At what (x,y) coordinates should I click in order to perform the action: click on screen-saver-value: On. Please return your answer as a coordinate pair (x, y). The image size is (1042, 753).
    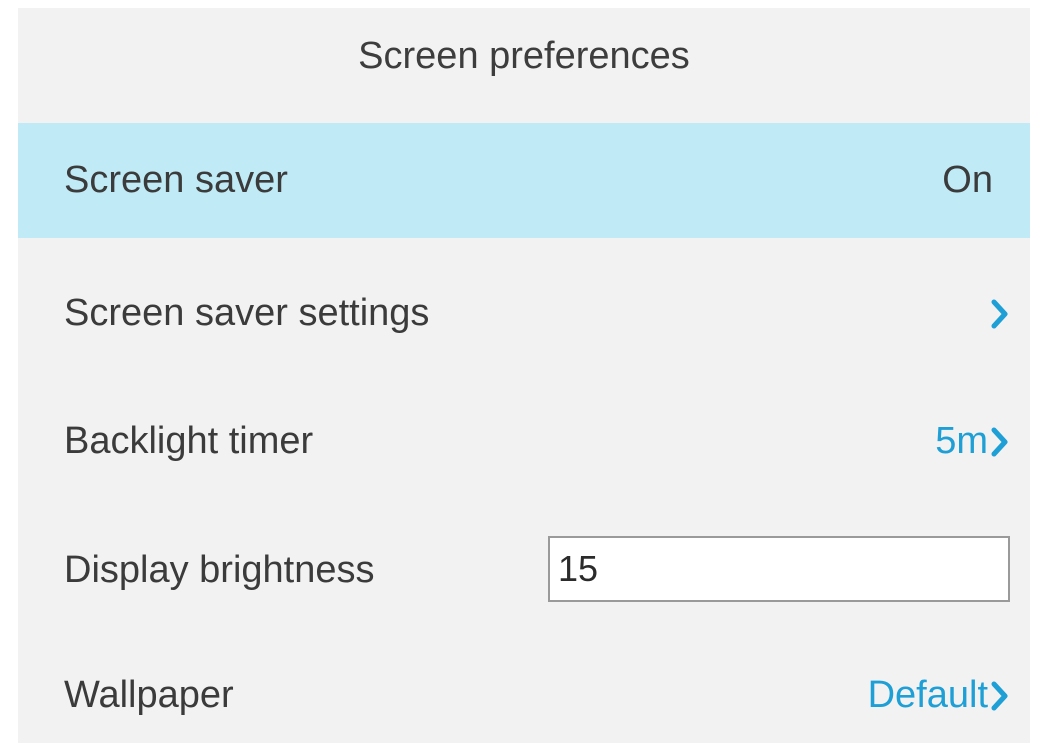
    Looking at the image, I should click on (967, 180).